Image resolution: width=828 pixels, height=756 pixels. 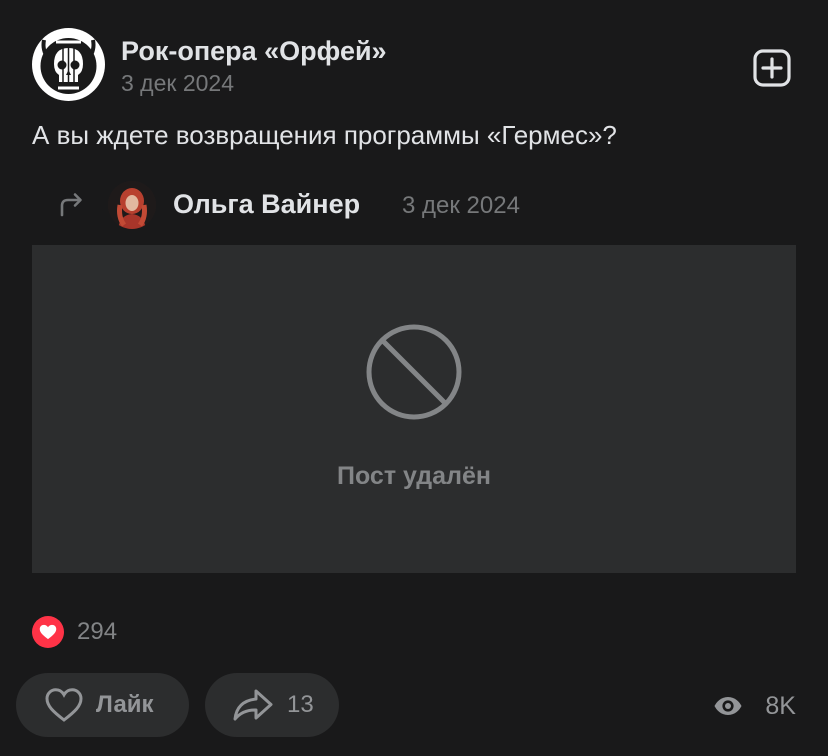 What do you see at coordinates (266, 204) in the screenshot?
I see `repost-author-name: Ольга Вайнер` at bounding box center [266, 204].